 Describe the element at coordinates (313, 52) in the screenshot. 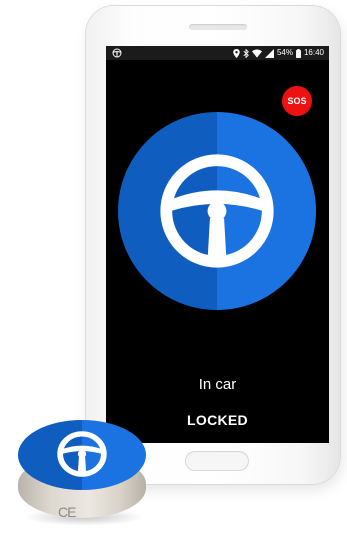

I see `clock: 16:40` at that location.